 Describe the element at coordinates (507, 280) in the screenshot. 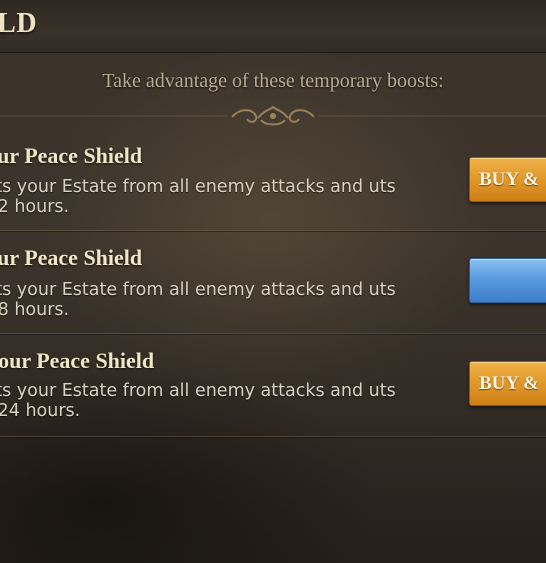

I see `active-button` at that location.